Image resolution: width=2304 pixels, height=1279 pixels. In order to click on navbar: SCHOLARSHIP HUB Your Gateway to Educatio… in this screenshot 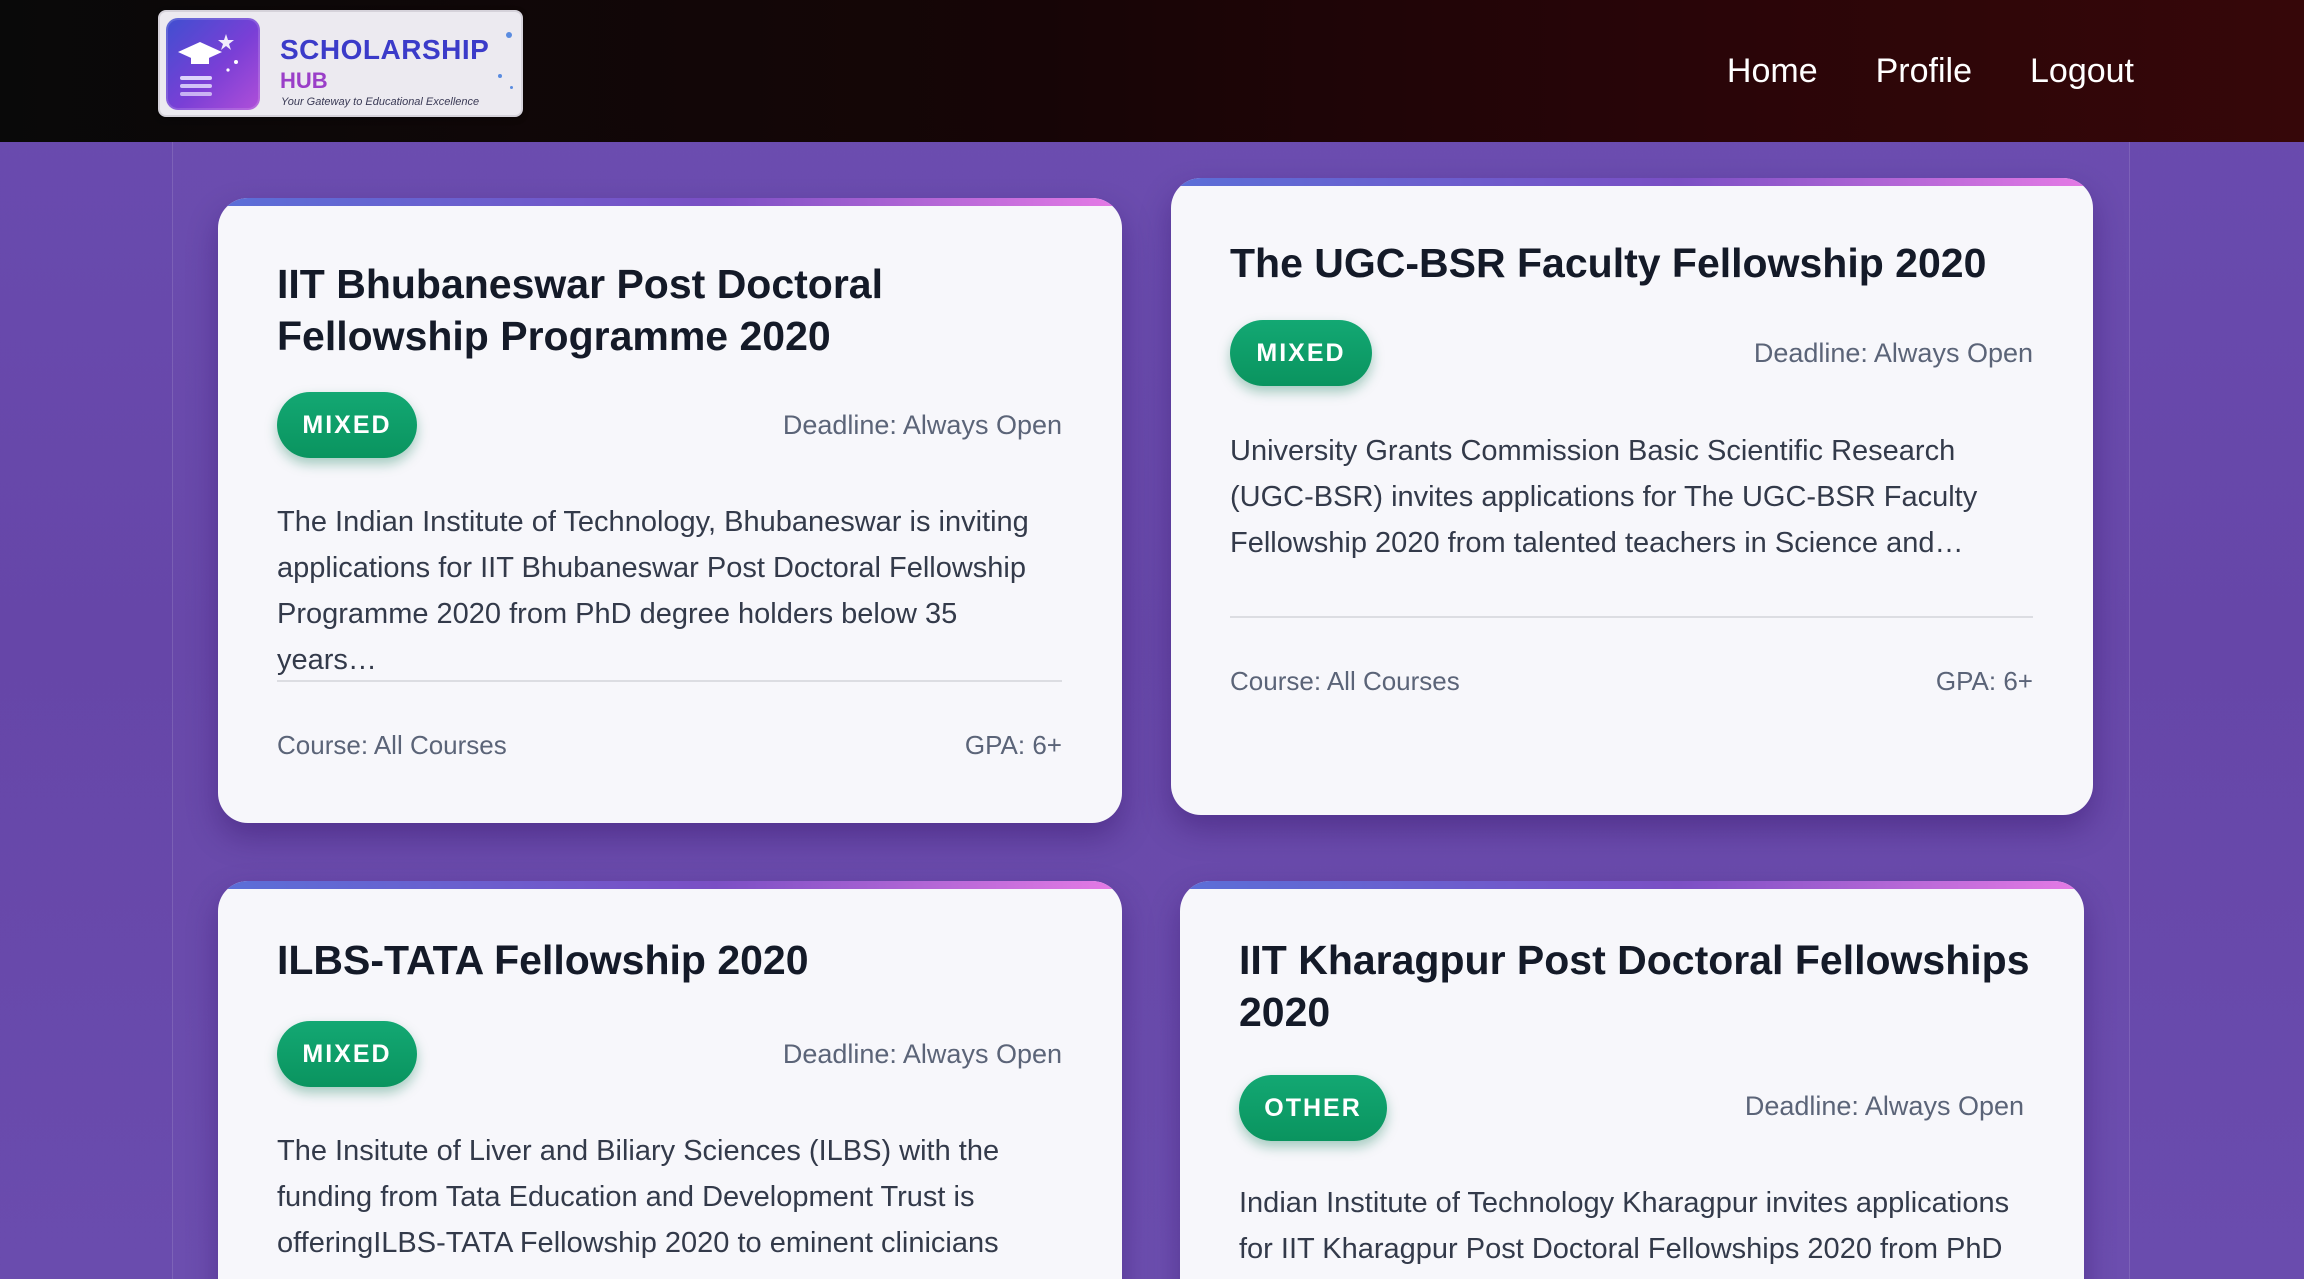, I will do `click(1152, 71)`.